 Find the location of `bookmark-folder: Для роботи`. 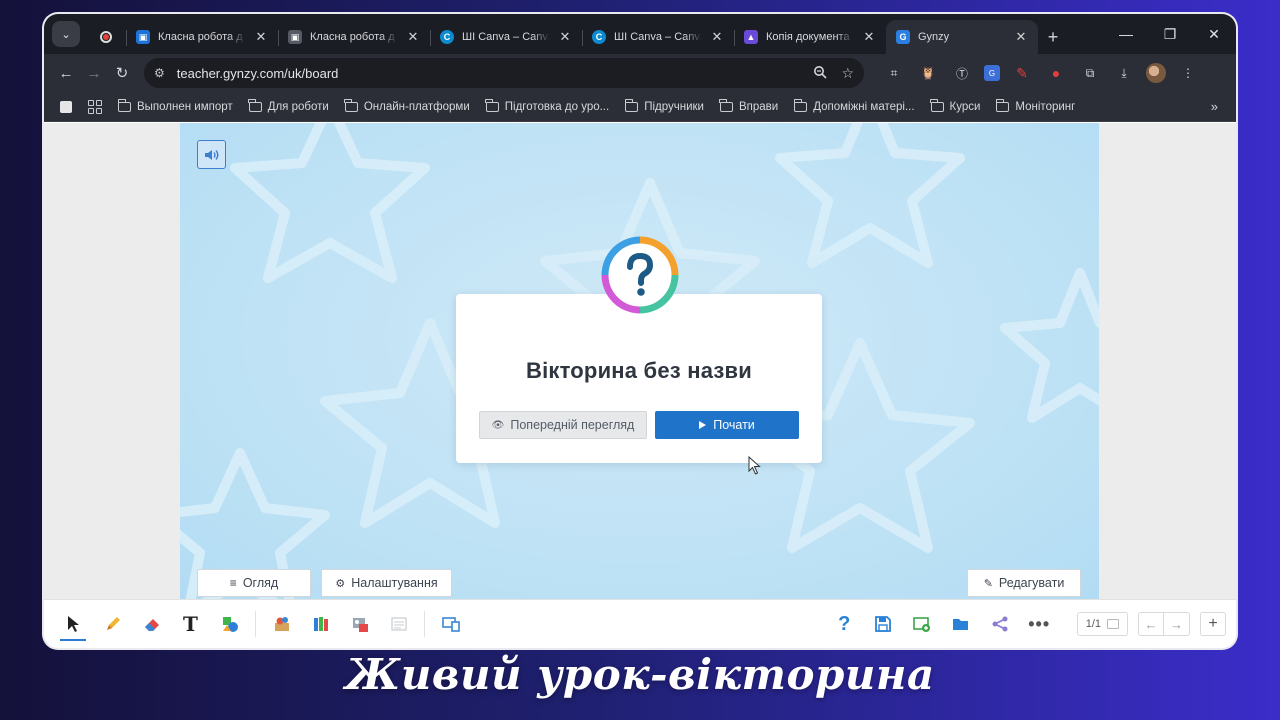

bookmark-folder: Для роботи is located at coordinates (289, 105).